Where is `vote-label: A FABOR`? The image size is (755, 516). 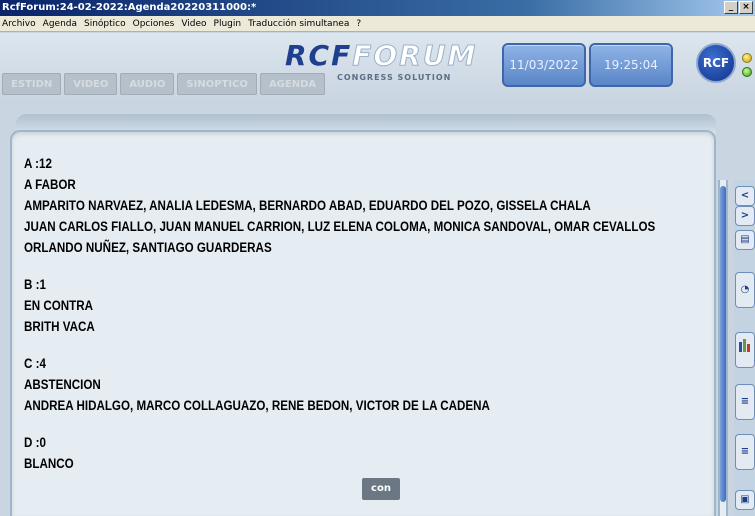
vote-label: A FABOR is located at coordinates (50, 184).